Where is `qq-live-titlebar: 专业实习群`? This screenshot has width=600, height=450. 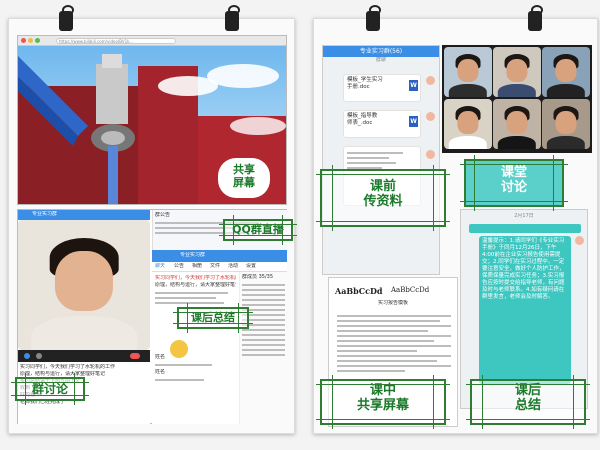 qq-live-titlebar: 专业实习群 is located at coordinates (84, 215).